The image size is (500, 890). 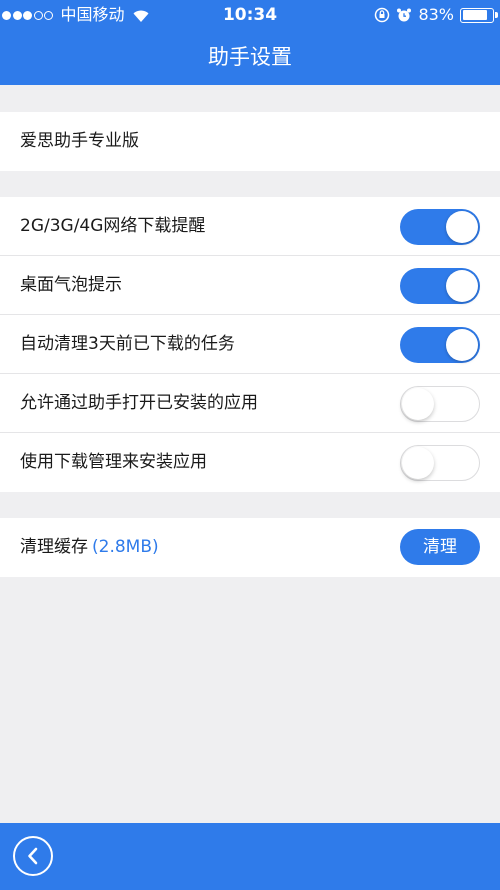 What do you see at coordinates (250, 42) in the screenshot?
I see `top-bar: 中国移动 10:34 83% 助手设置` at bounding box center [250, 42].